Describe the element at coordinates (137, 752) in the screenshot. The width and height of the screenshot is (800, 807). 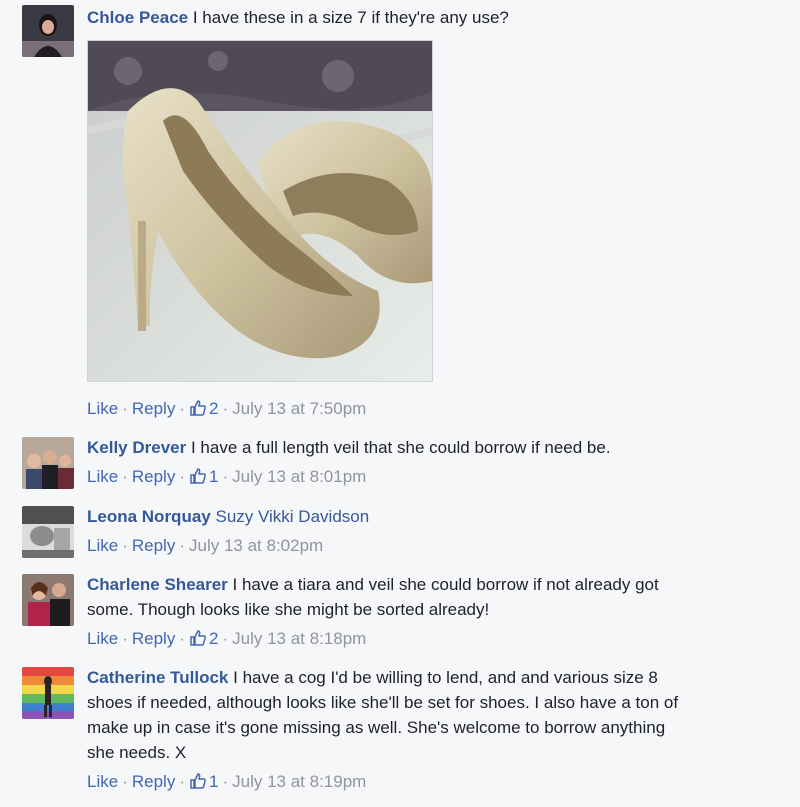
I see `comment-body-line: she needs. X` at that location.